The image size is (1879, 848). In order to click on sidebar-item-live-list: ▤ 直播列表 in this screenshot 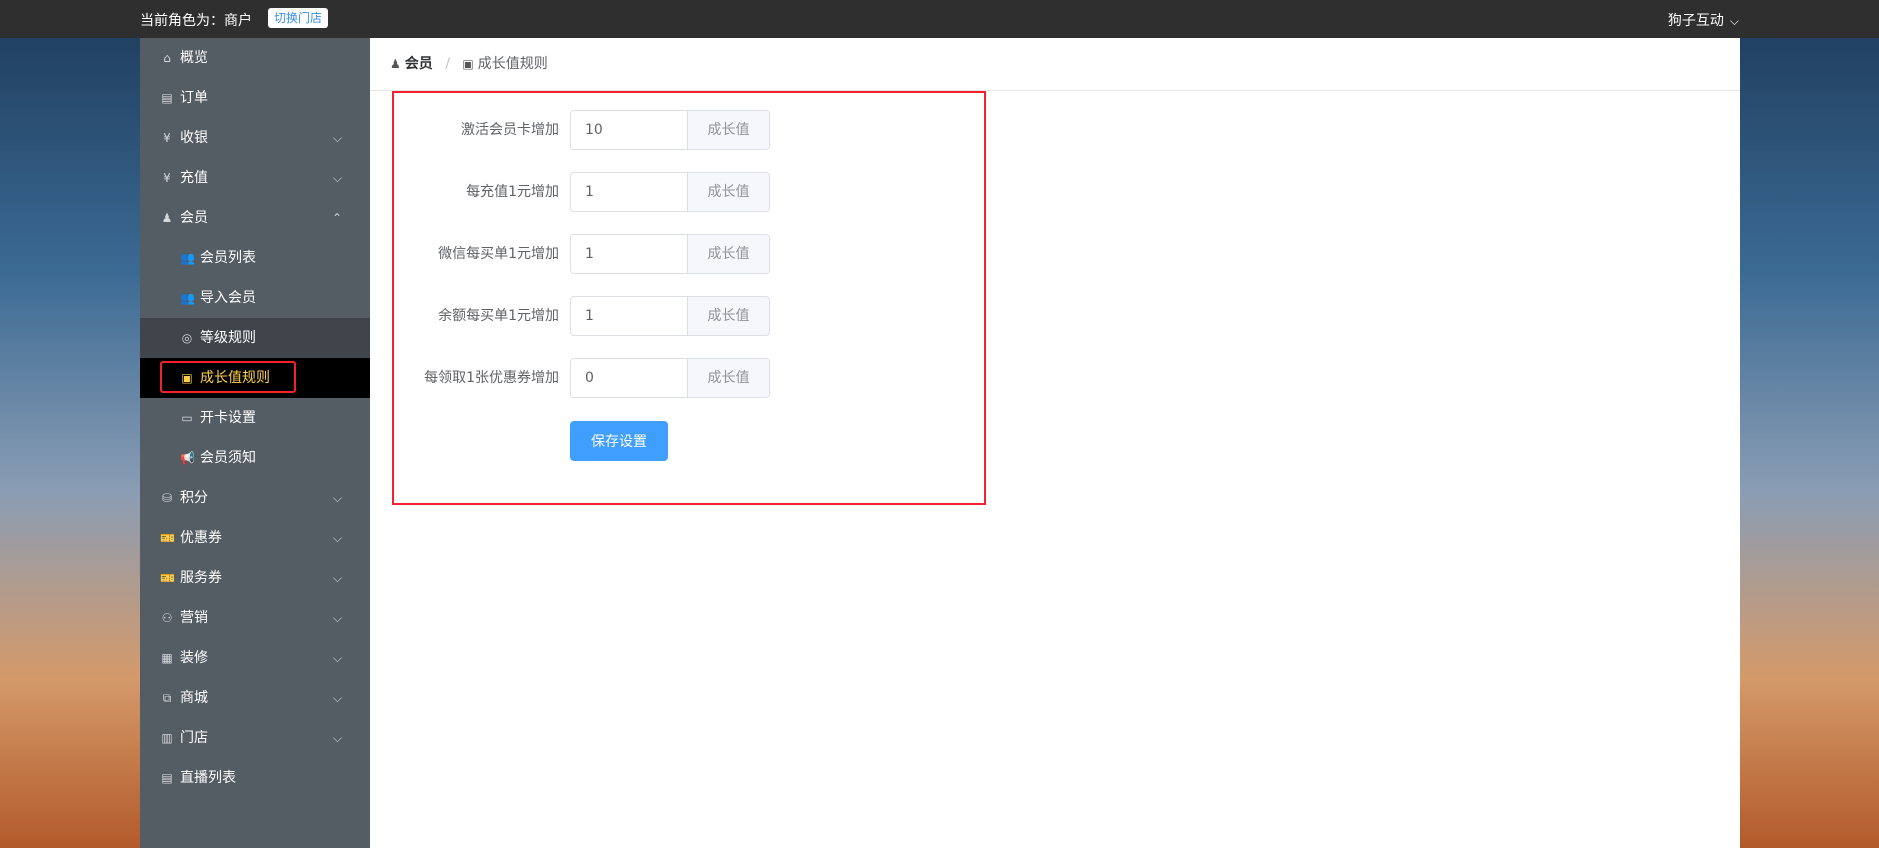, I will do `click(255, 778)`.